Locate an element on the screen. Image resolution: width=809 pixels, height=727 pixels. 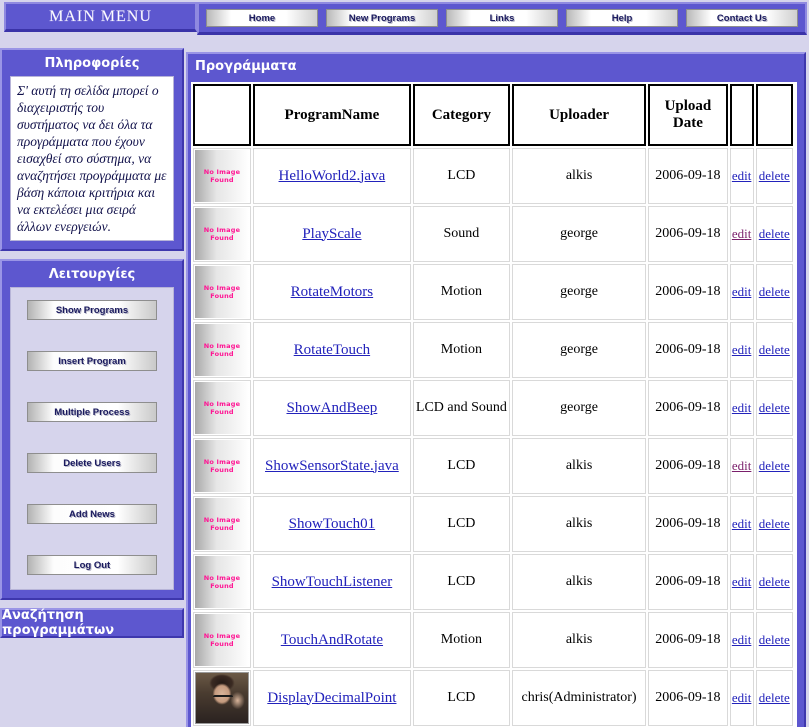
main-menu-label: MAIN MENU is located at coordinates (100, 16).